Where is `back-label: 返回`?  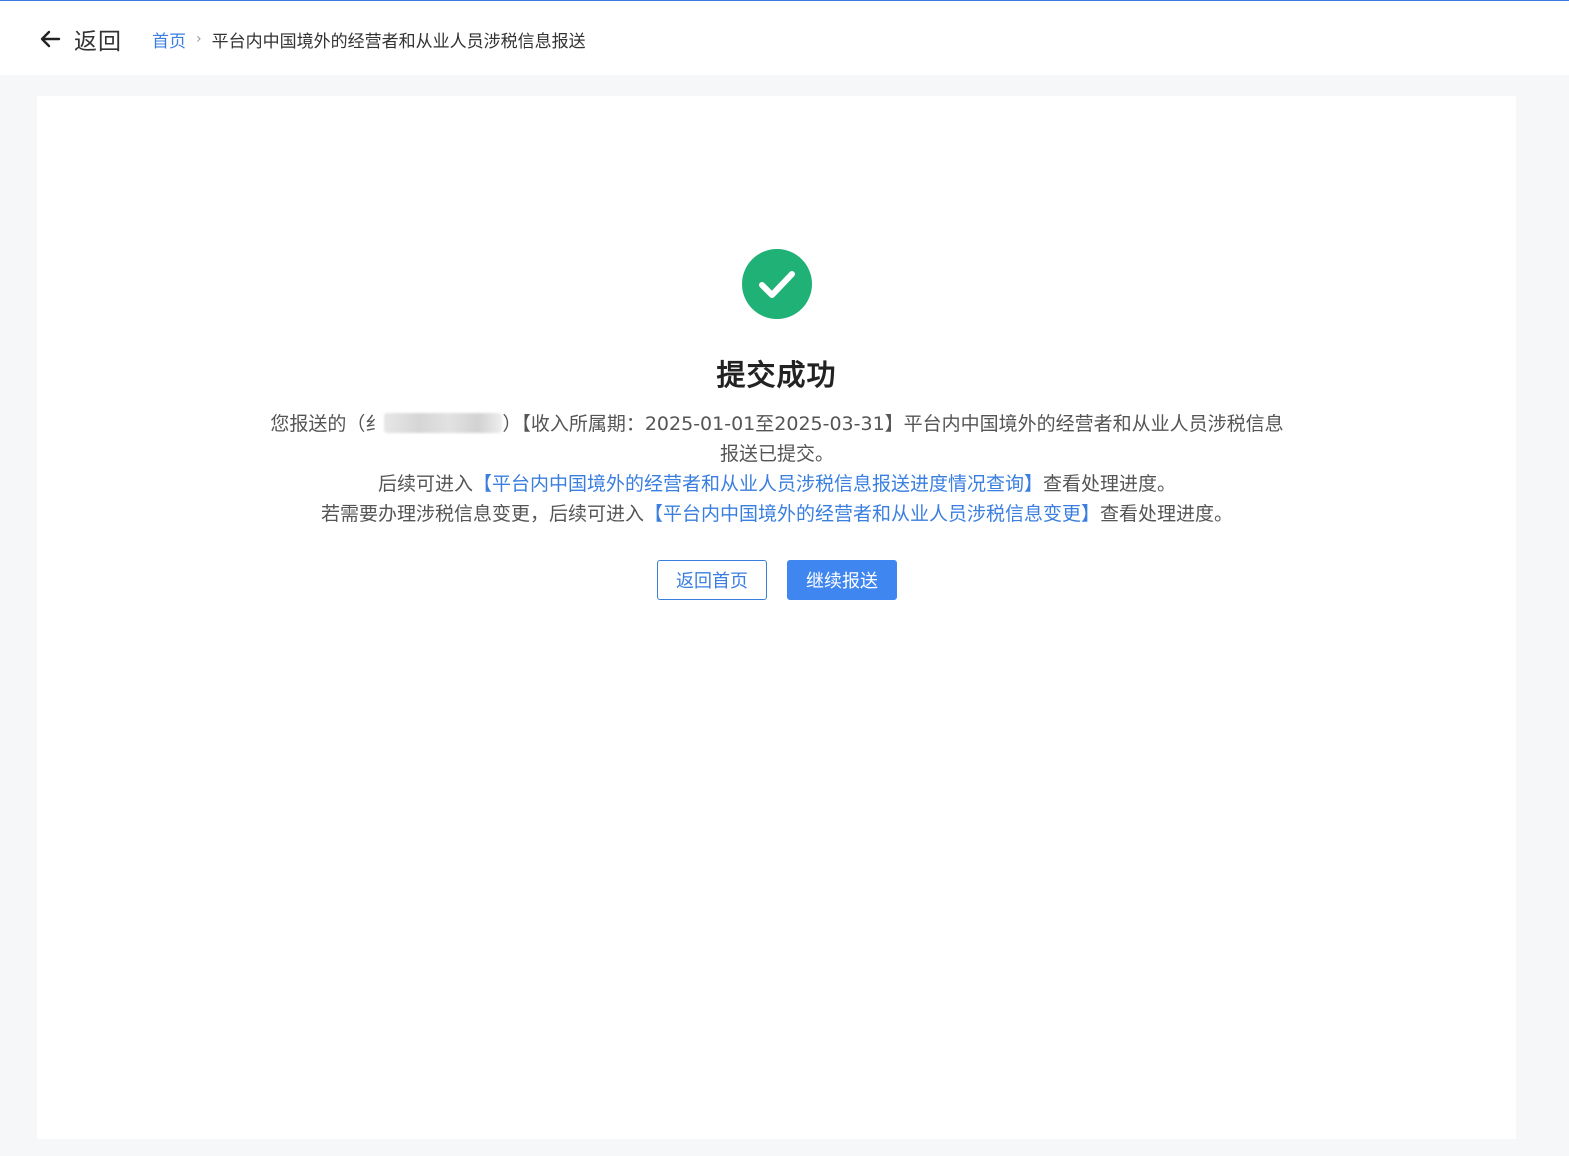 back-label: 返回 is located at coordinates (98, 42).